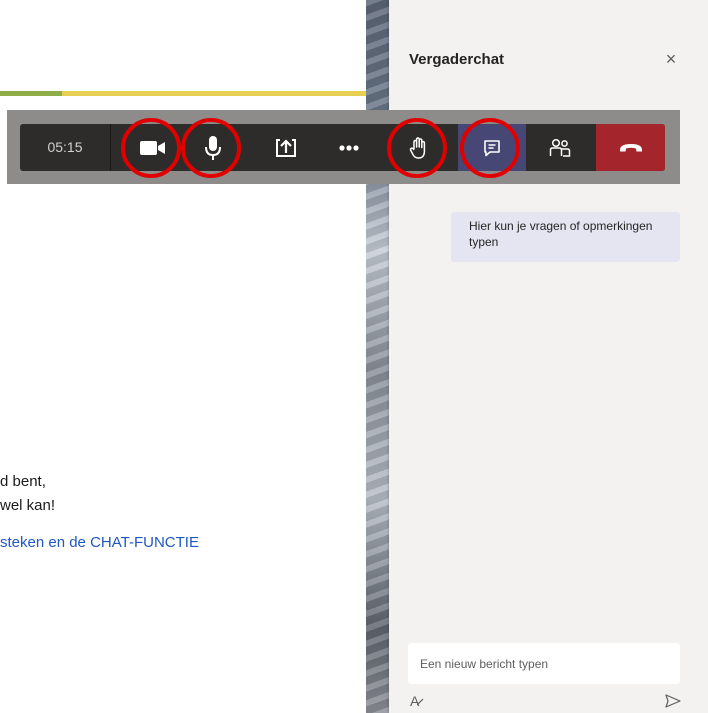 The image size is (708, 713). I want to click on video-background, so click(377, 356).